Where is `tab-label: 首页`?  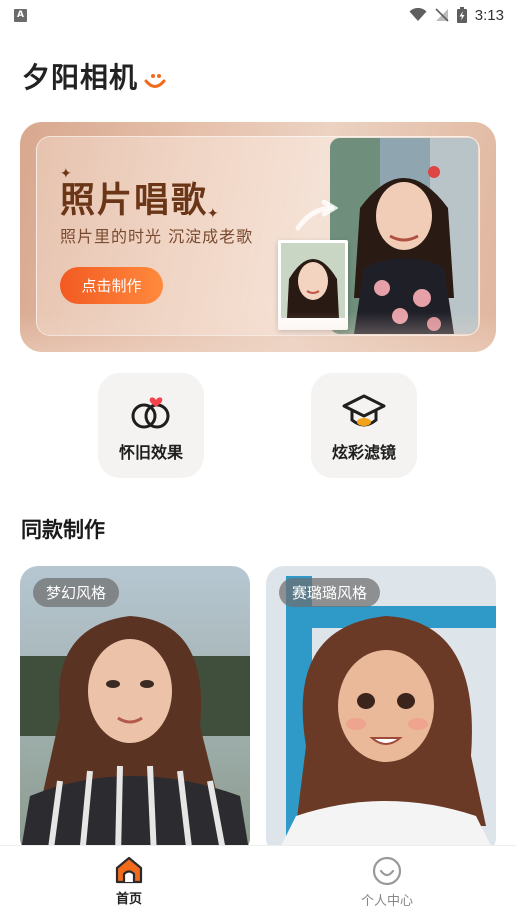
tab-label: 首页 is located at coordinates (128, 899).